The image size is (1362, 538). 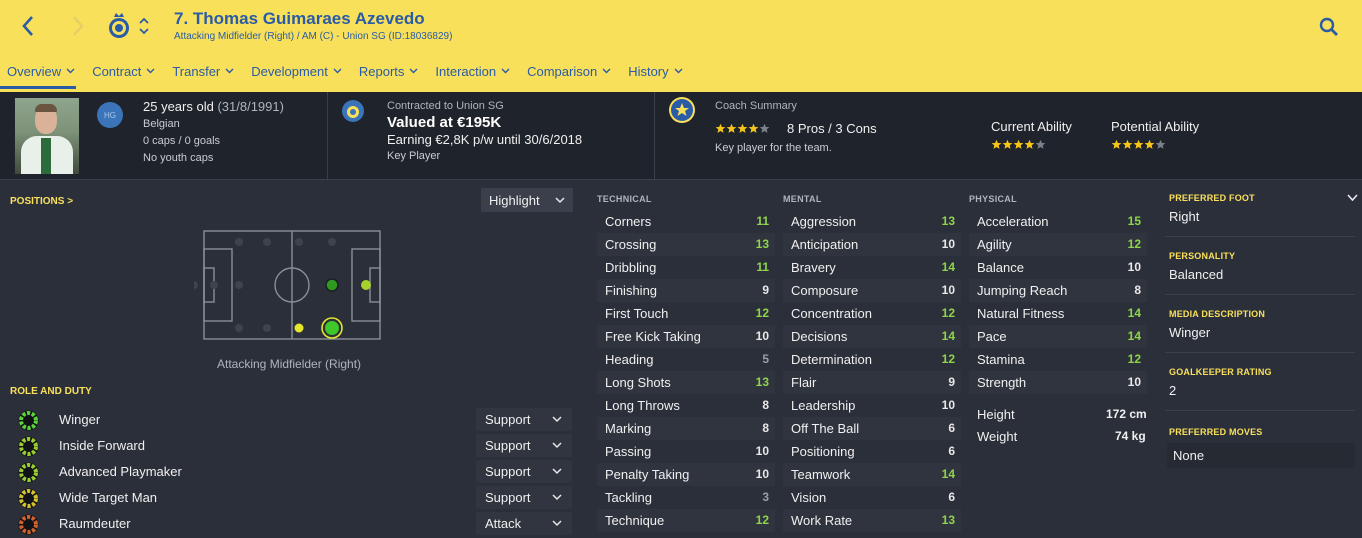 What do you see at coordinates (290, 446) in the screenshot?
I see `role-row: Inside Forward Support` at bounding box center [290, 446].